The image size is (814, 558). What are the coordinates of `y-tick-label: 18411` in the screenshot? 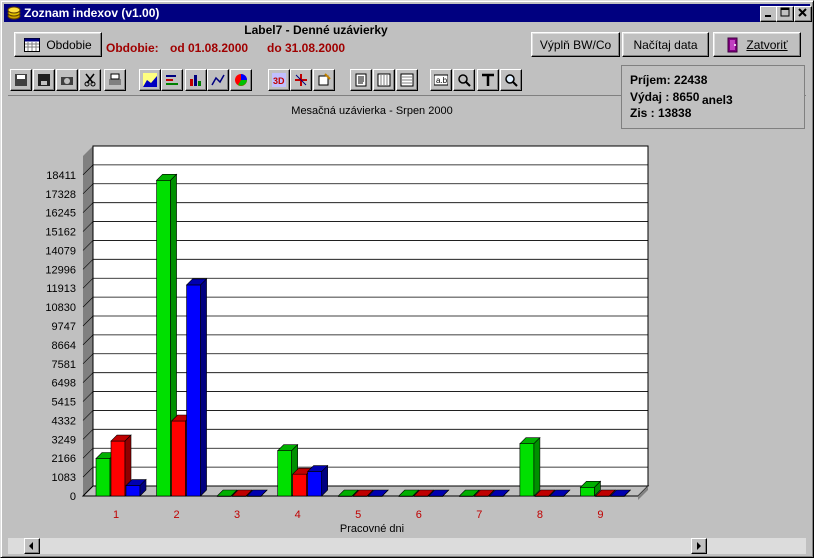 It's located at (61, 176).